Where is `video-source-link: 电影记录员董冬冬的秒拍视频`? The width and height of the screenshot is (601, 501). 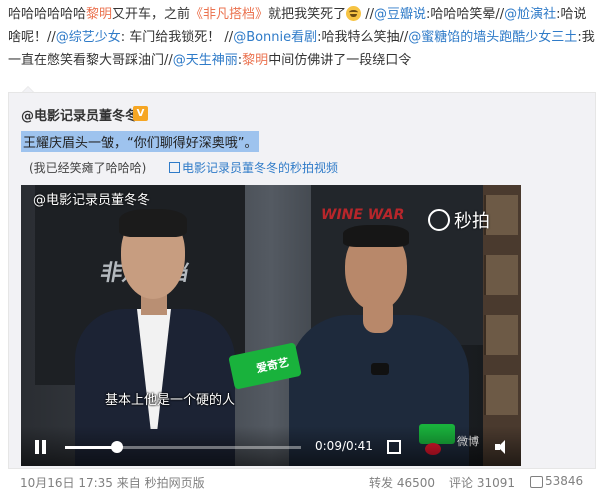
video-source-link: 电影记录员董冬冬的秒拍视频 is located at coordinates (253, 167).